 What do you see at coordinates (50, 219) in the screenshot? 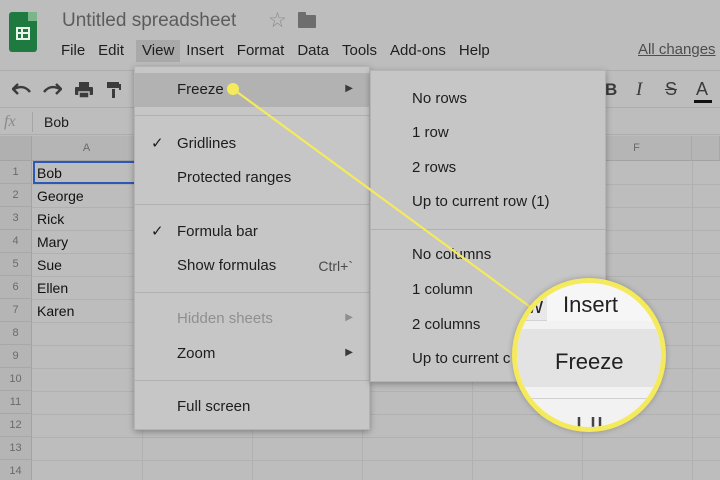
I see `cell-a3: Rick` at bounding box center [50, 219].